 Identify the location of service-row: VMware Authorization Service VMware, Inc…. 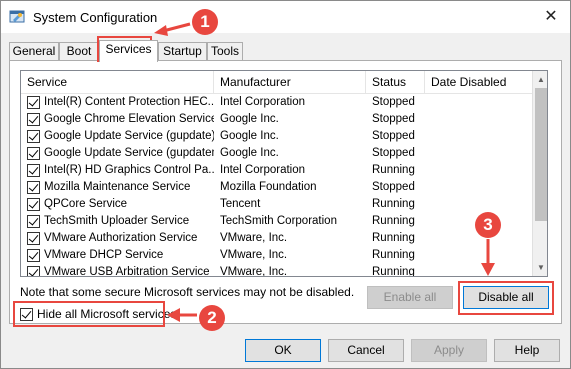
(276, 238).